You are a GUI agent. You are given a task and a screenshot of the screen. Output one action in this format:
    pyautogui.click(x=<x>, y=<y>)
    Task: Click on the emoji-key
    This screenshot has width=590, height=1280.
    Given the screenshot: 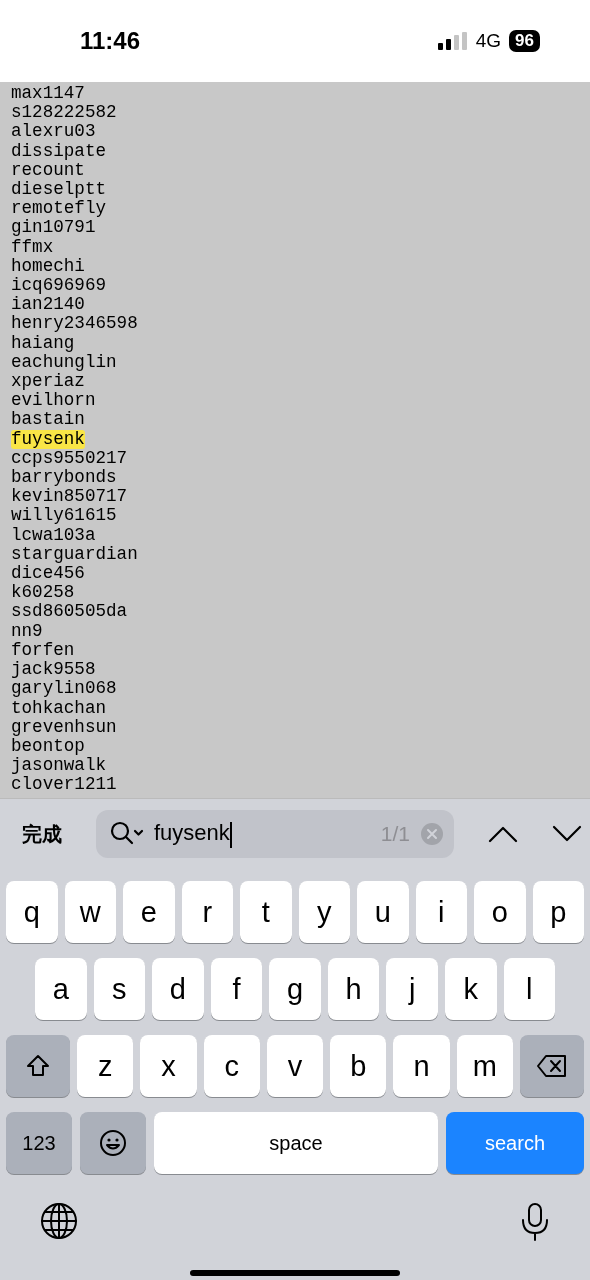 What is the action you would take?
    pyautogui.click(x=113, y=1143)
    